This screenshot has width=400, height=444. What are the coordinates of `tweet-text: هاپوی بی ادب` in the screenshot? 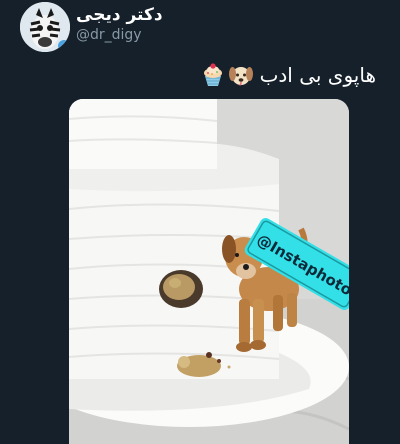 It's located at (288, 75).